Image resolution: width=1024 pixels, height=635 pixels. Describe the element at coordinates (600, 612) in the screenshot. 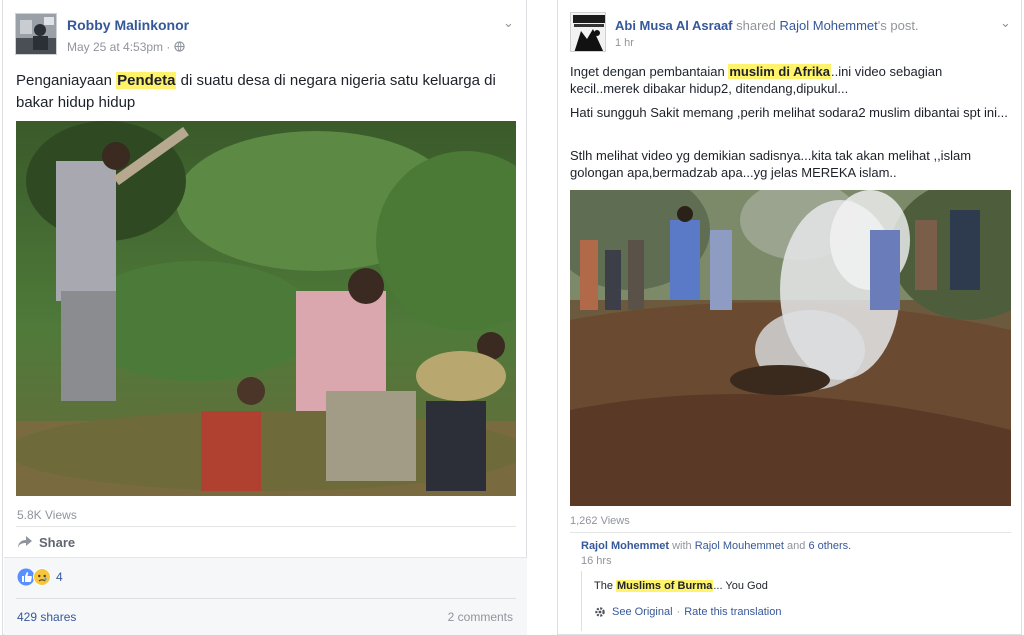

I see `gear-icon` at that location.